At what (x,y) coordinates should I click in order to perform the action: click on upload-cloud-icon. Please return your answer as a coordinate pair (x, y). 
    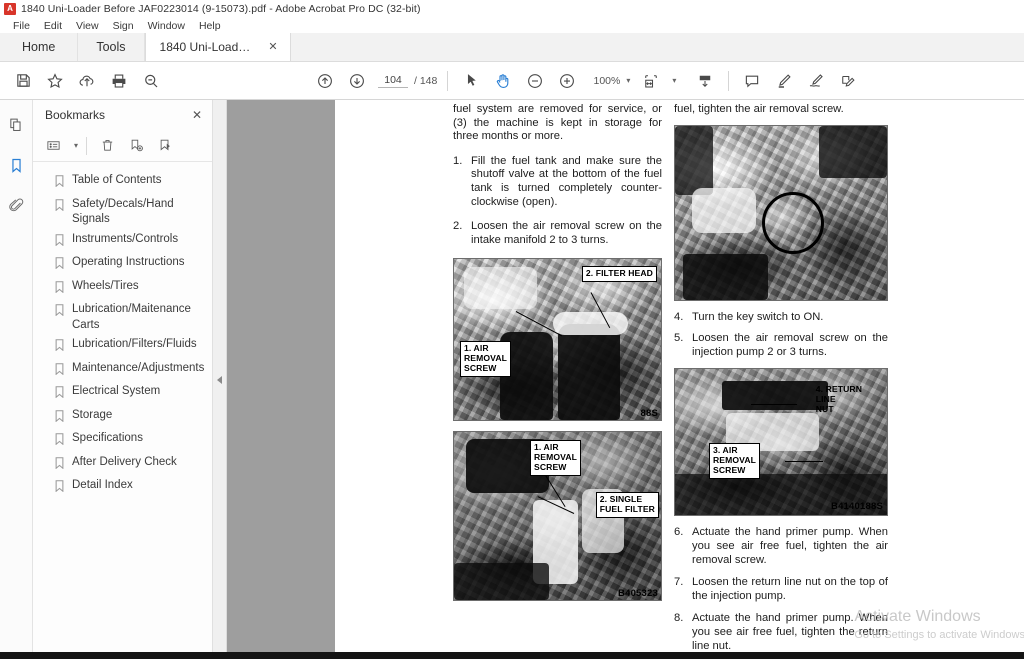
    Looking at the image, I should click on (87, 81).